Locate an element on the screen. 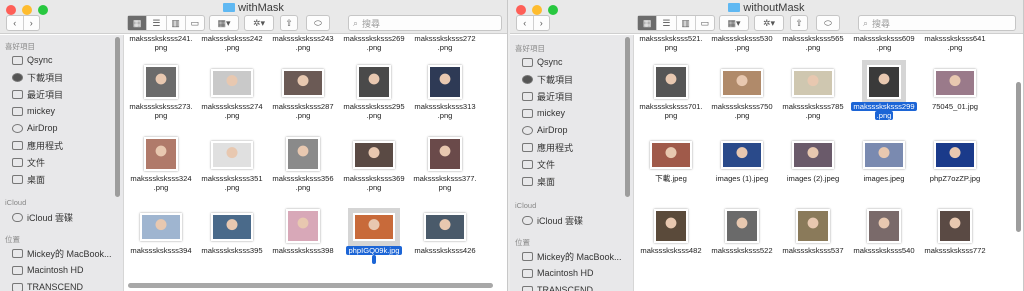 The height and width of the screenshot is (291, 1024). file-item: images.jpeg is located at coordinates (884, 162).